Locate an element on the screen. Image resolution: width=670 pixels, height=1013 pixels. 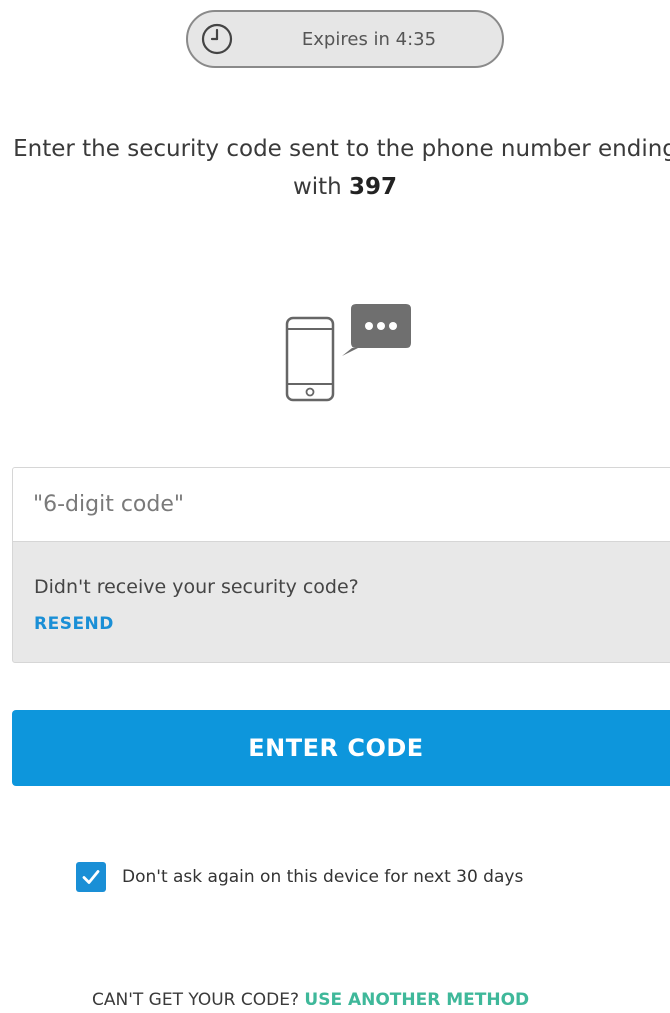
enter-code-button: ENTER CODE is located at coordinates (341, 748).